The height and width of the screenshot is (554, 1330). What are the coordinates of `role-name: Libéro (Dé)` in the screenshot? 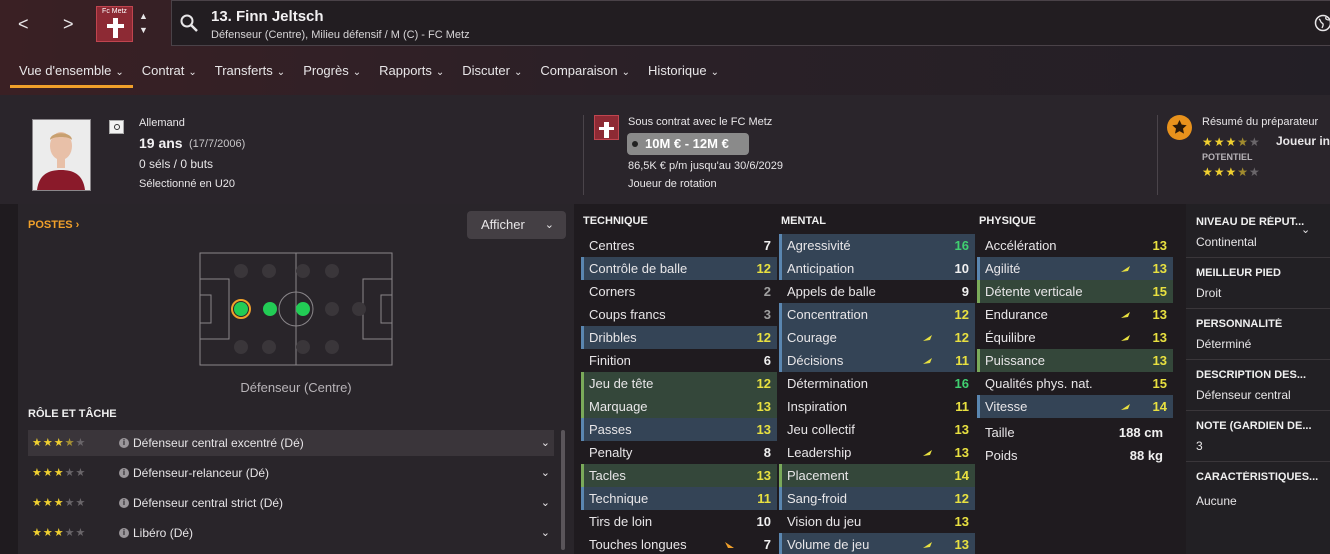 It's located at (163, 533).